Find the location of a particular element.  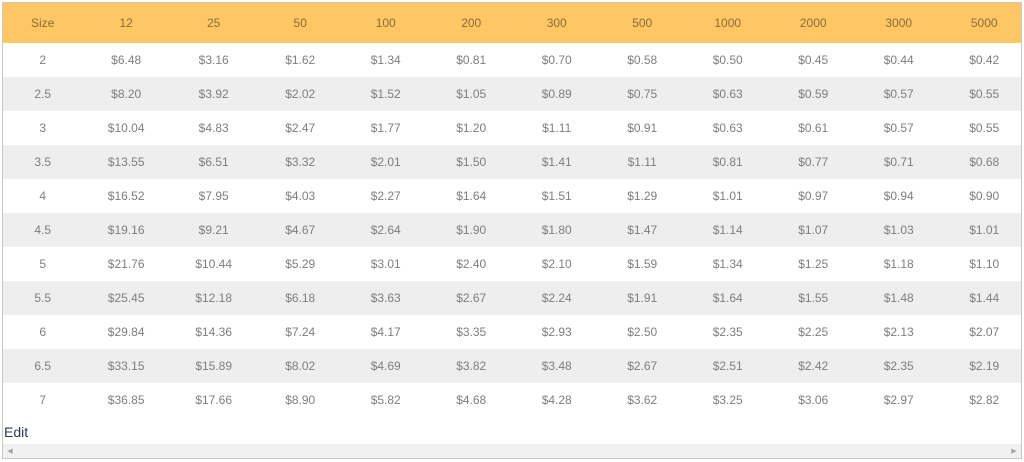

price-cell: $0.57 is located at coordinates (898, 128).